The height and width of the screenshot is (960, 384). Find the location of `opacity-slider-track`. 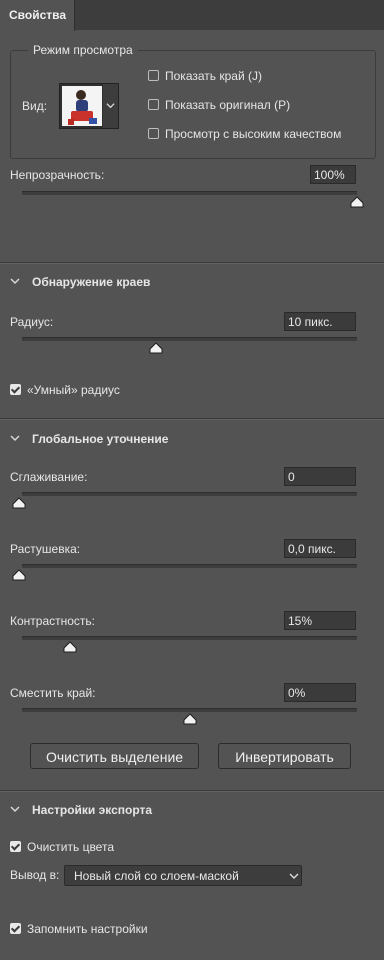

opacity-slider-track is located at coordinates (189, 193).